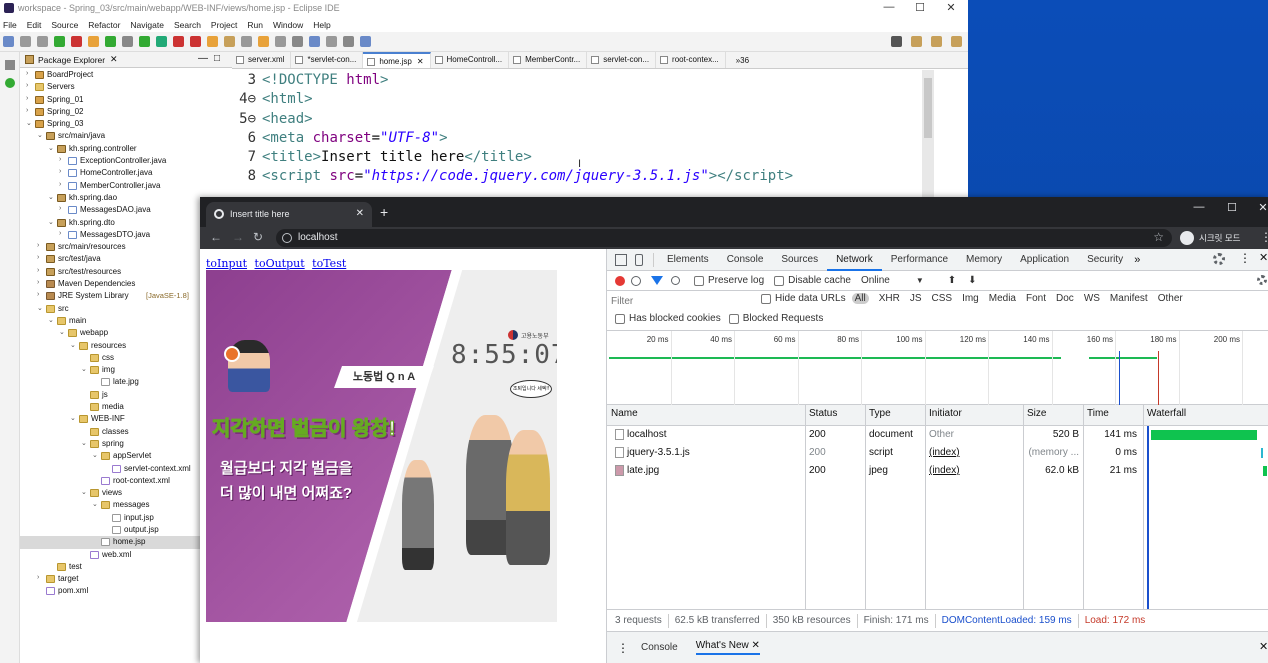 Image resolution: width=1268 pixels, height=663 pixels. What do you see at coordinates (733, 318) in the screenshot?
I see `blocked-requests-checkbox` at bounding box center [733, 318].